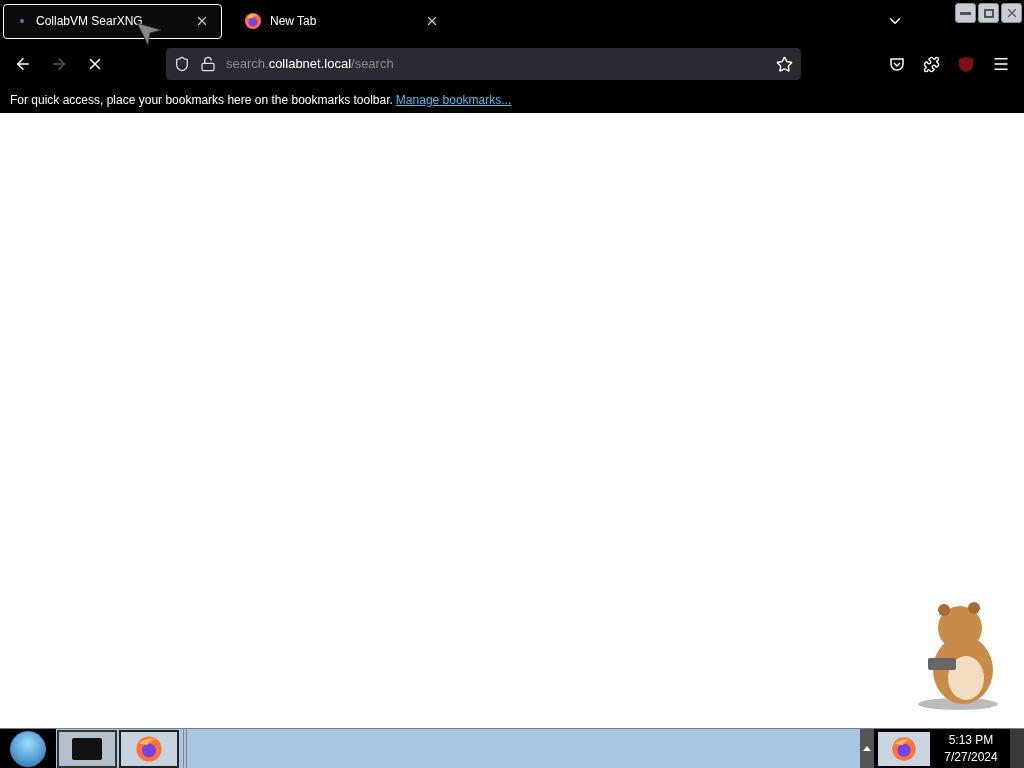 The height and width of the screenshot is (768, 1024). What do you see at coordinates (971, 740) in the screenshot?
I see `clock-time: 5:13 PM` at bounding box center [971, 740].